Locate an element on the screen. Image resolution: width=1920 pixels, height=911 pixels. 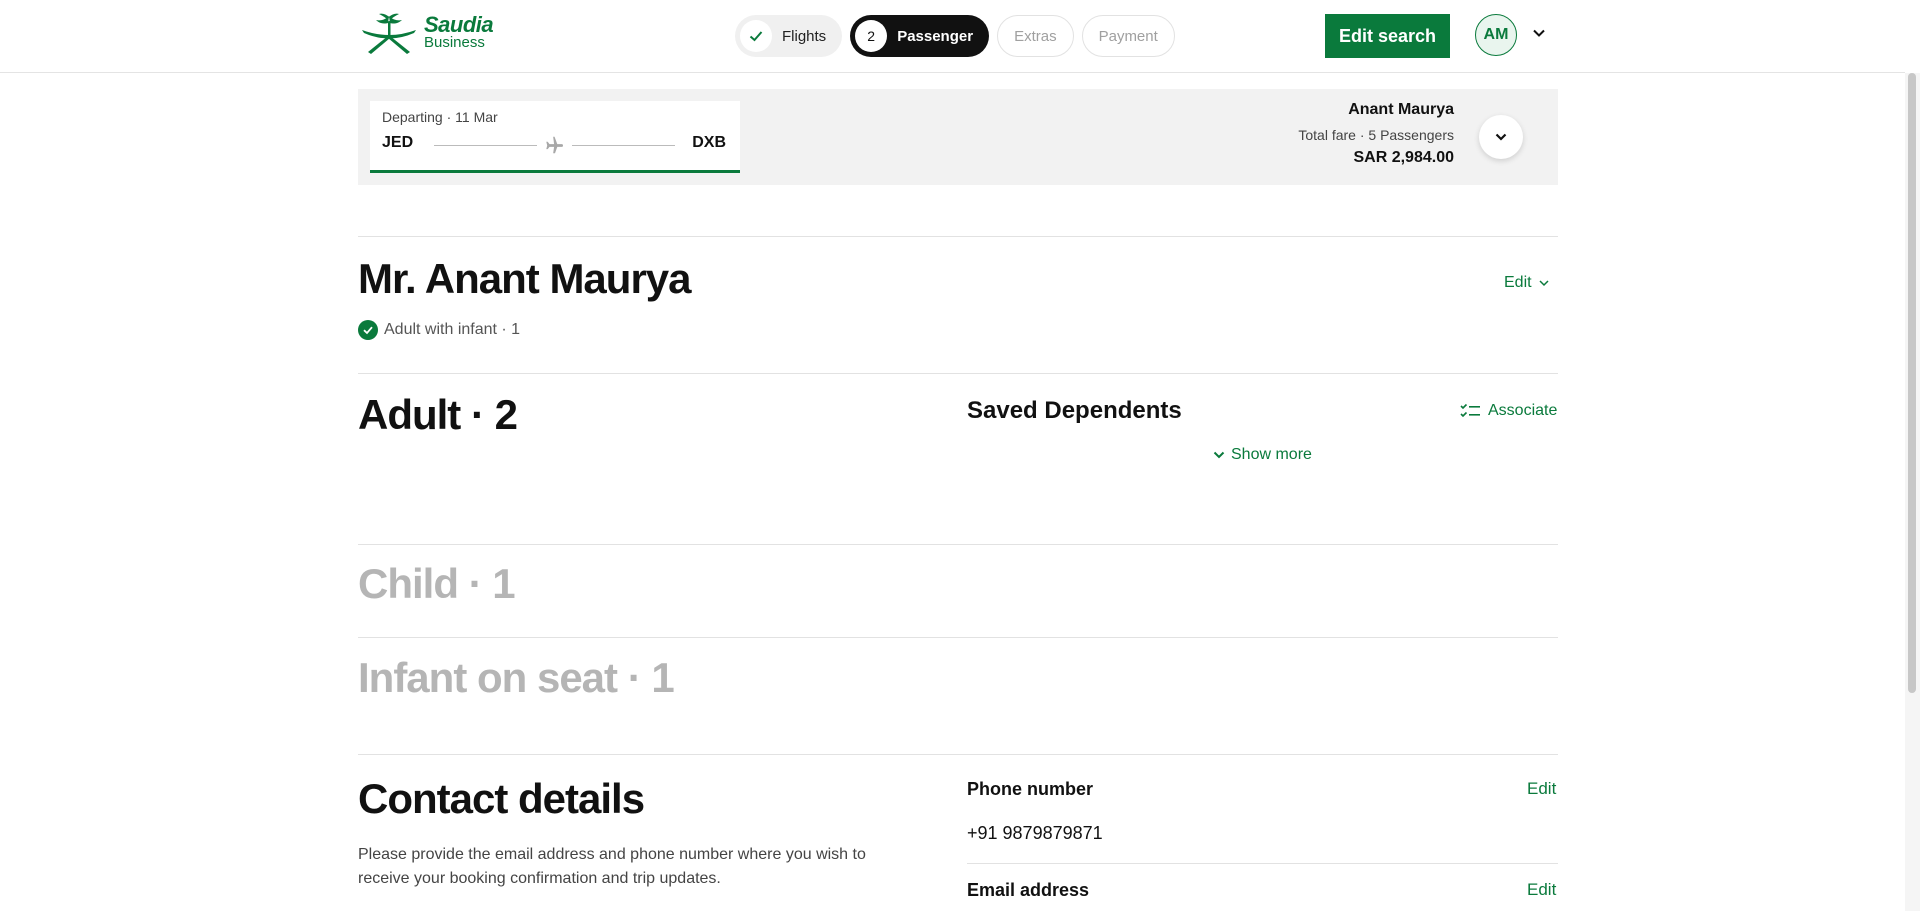
flight-card: Departing · 11 Mar JED DXB is located at coordinates (555, 137).